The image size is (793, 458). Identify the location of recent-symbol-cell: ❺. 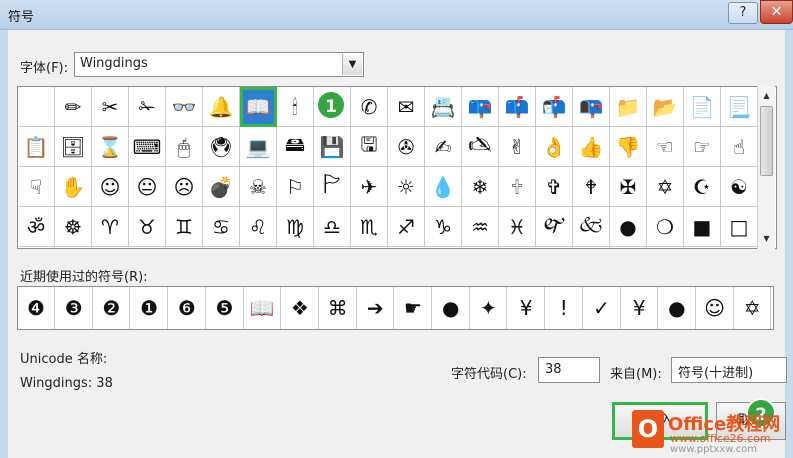
(225, 308).